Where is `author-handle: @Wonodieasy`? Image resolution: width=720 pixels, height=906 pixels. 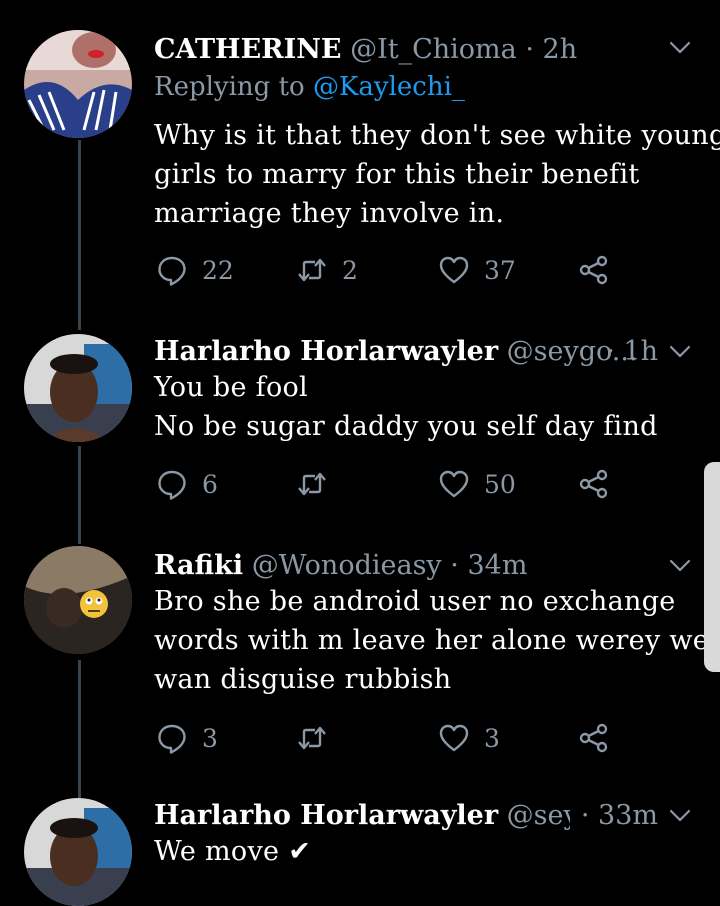 author-handle: @Wonodieasy is located at coordinates (347, 565).